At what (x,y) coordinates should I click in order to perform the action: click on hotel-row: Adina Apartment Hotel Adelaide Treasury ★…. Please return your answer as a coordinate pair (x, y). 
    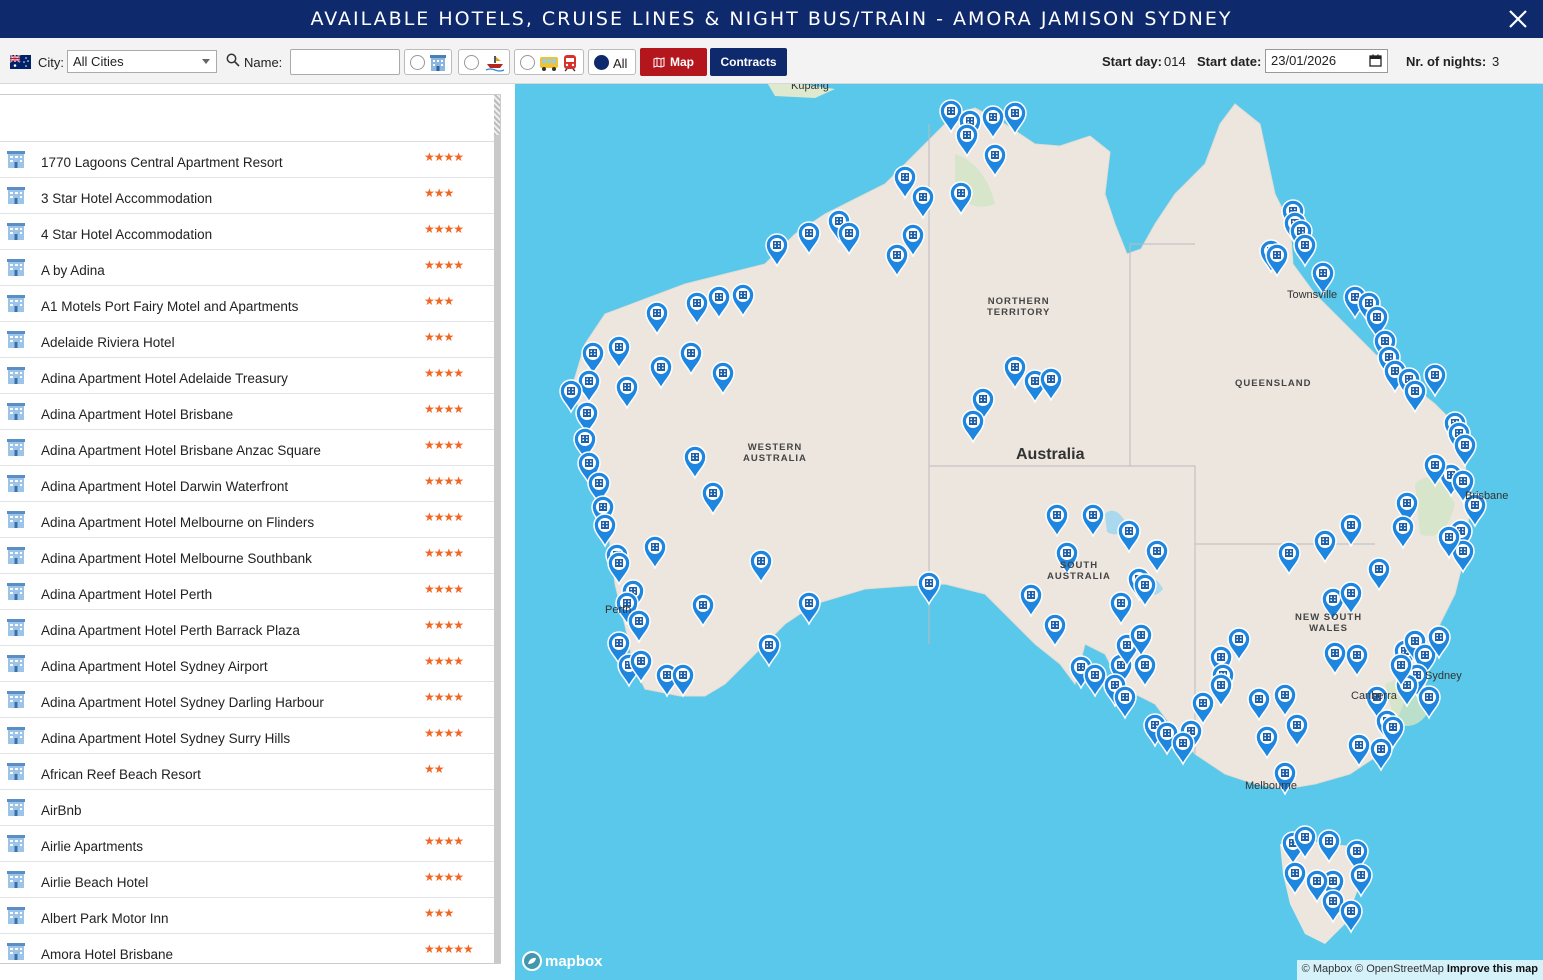
    Looking at the image, I should click on (247, 376).